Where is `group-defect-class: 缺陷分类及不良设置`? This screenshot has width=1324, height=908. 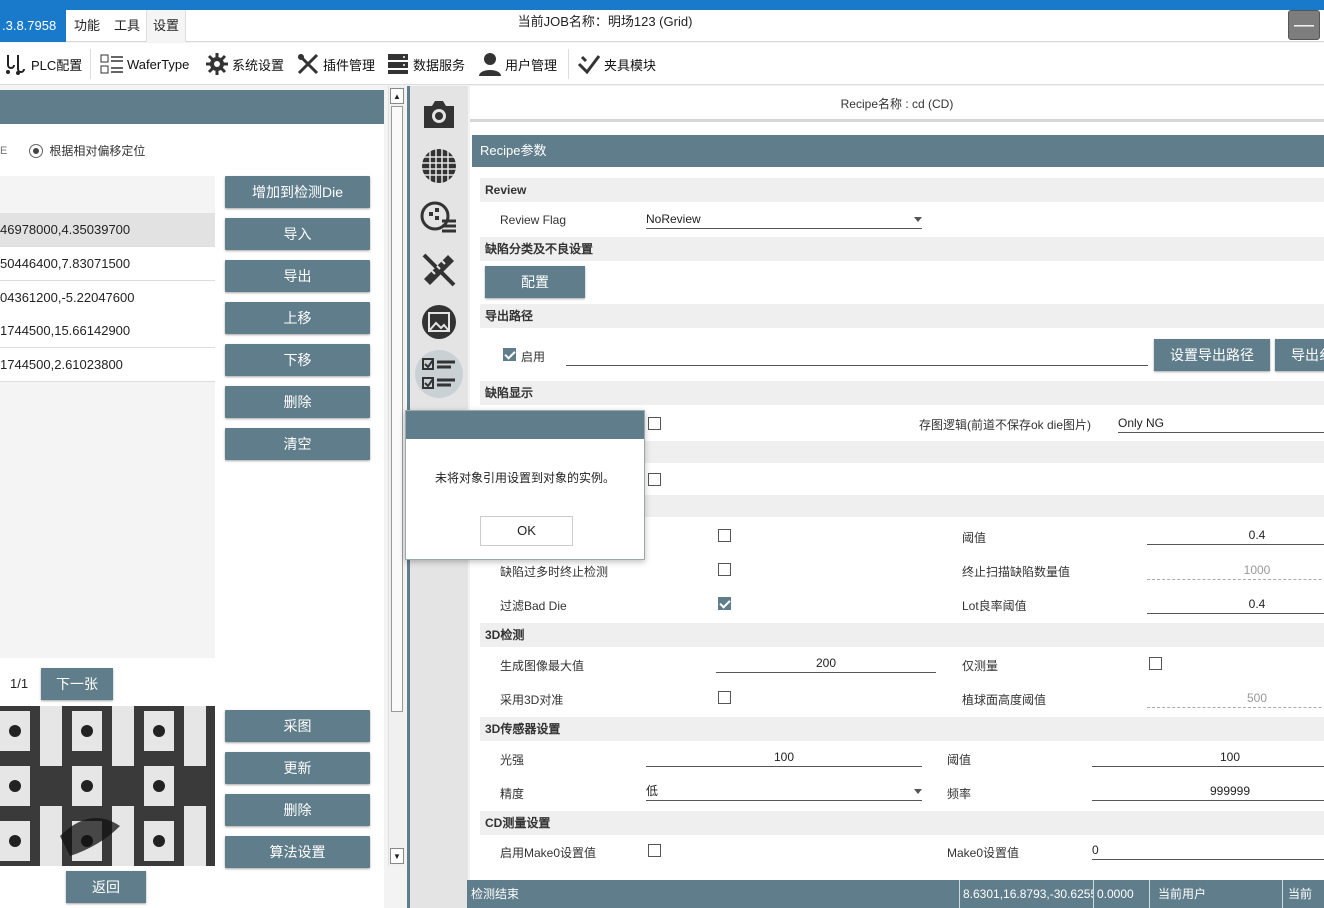 group-defect-class: 缺陷分类及不良设置 is located at coordinates (902, 249).